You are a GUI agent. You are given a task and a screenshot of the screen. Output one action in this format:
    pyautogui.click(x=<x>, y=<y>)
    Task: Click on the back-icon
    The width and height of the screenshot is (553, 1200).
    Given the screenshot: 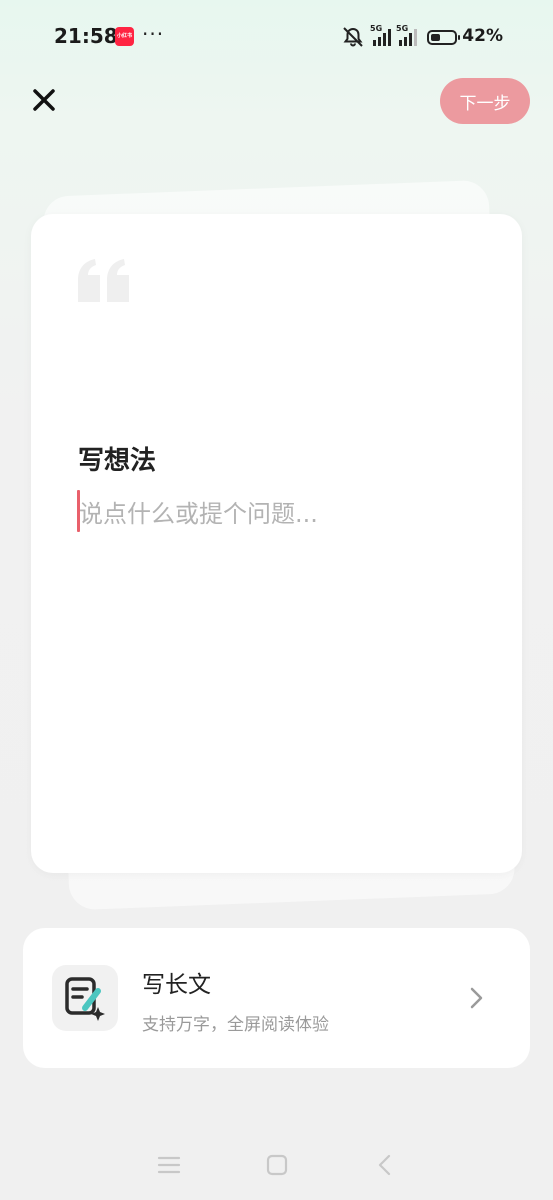 What is the action you would take?
    pyautogui.click(x=384, y=1165)
    